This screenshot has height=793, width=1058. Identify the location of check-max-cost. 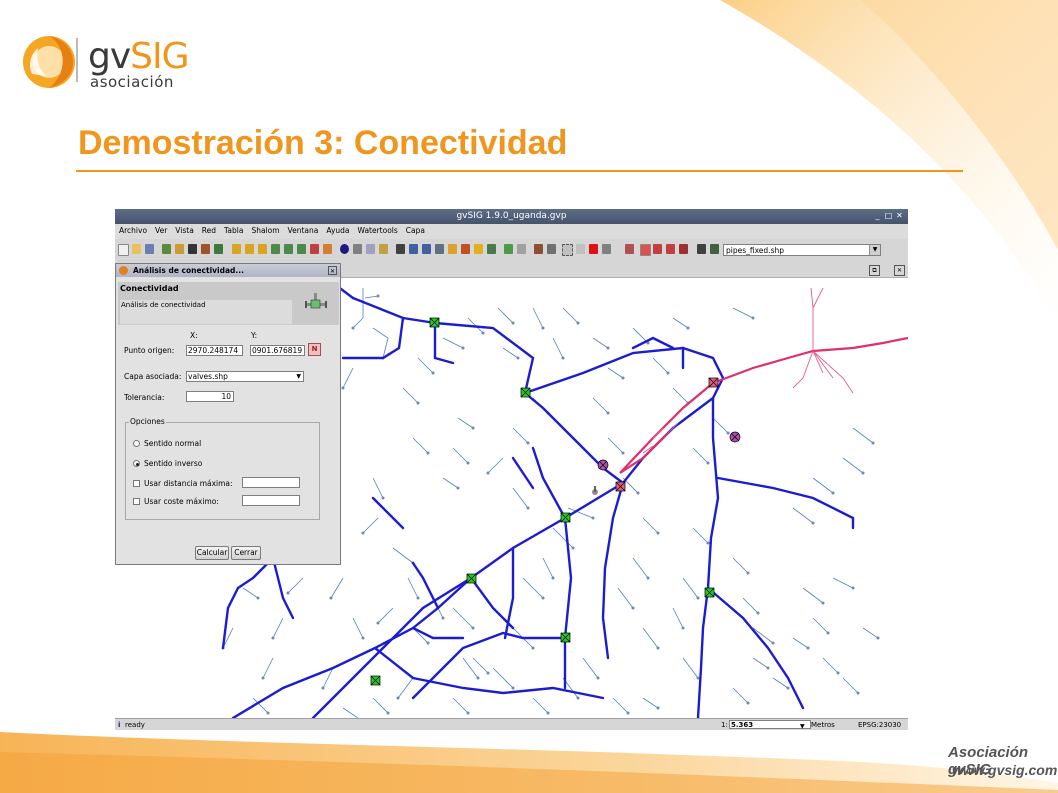
(136, 501).